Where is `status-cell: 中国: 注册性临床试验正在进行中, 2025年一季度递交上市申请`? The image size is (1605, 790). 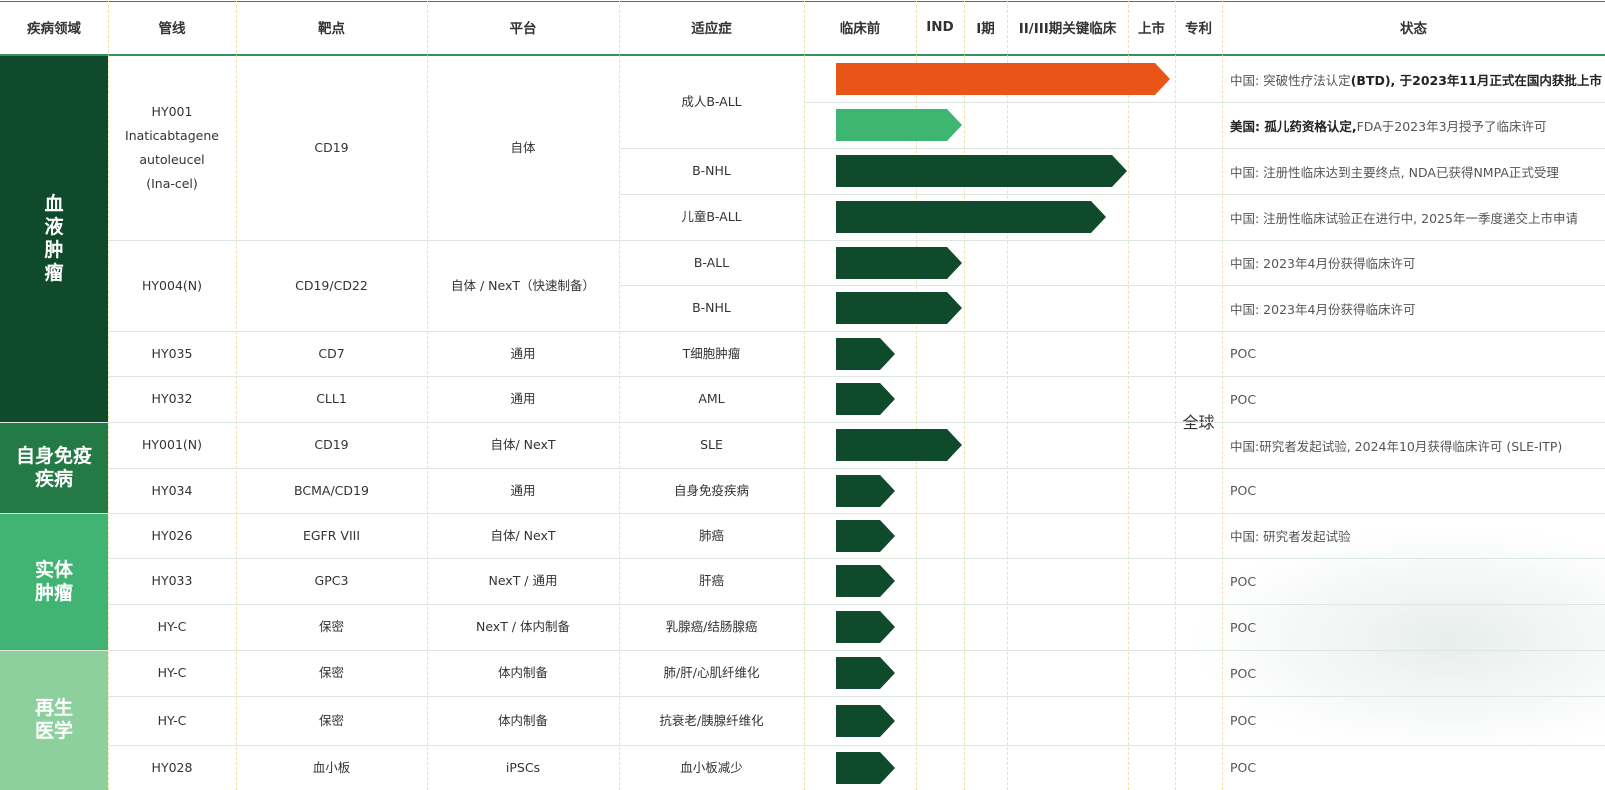 status-cell: 中国: 注册性临床试验正在进行中, 2025年一季度递交上市申请 is located at coordinates (1404, 217).